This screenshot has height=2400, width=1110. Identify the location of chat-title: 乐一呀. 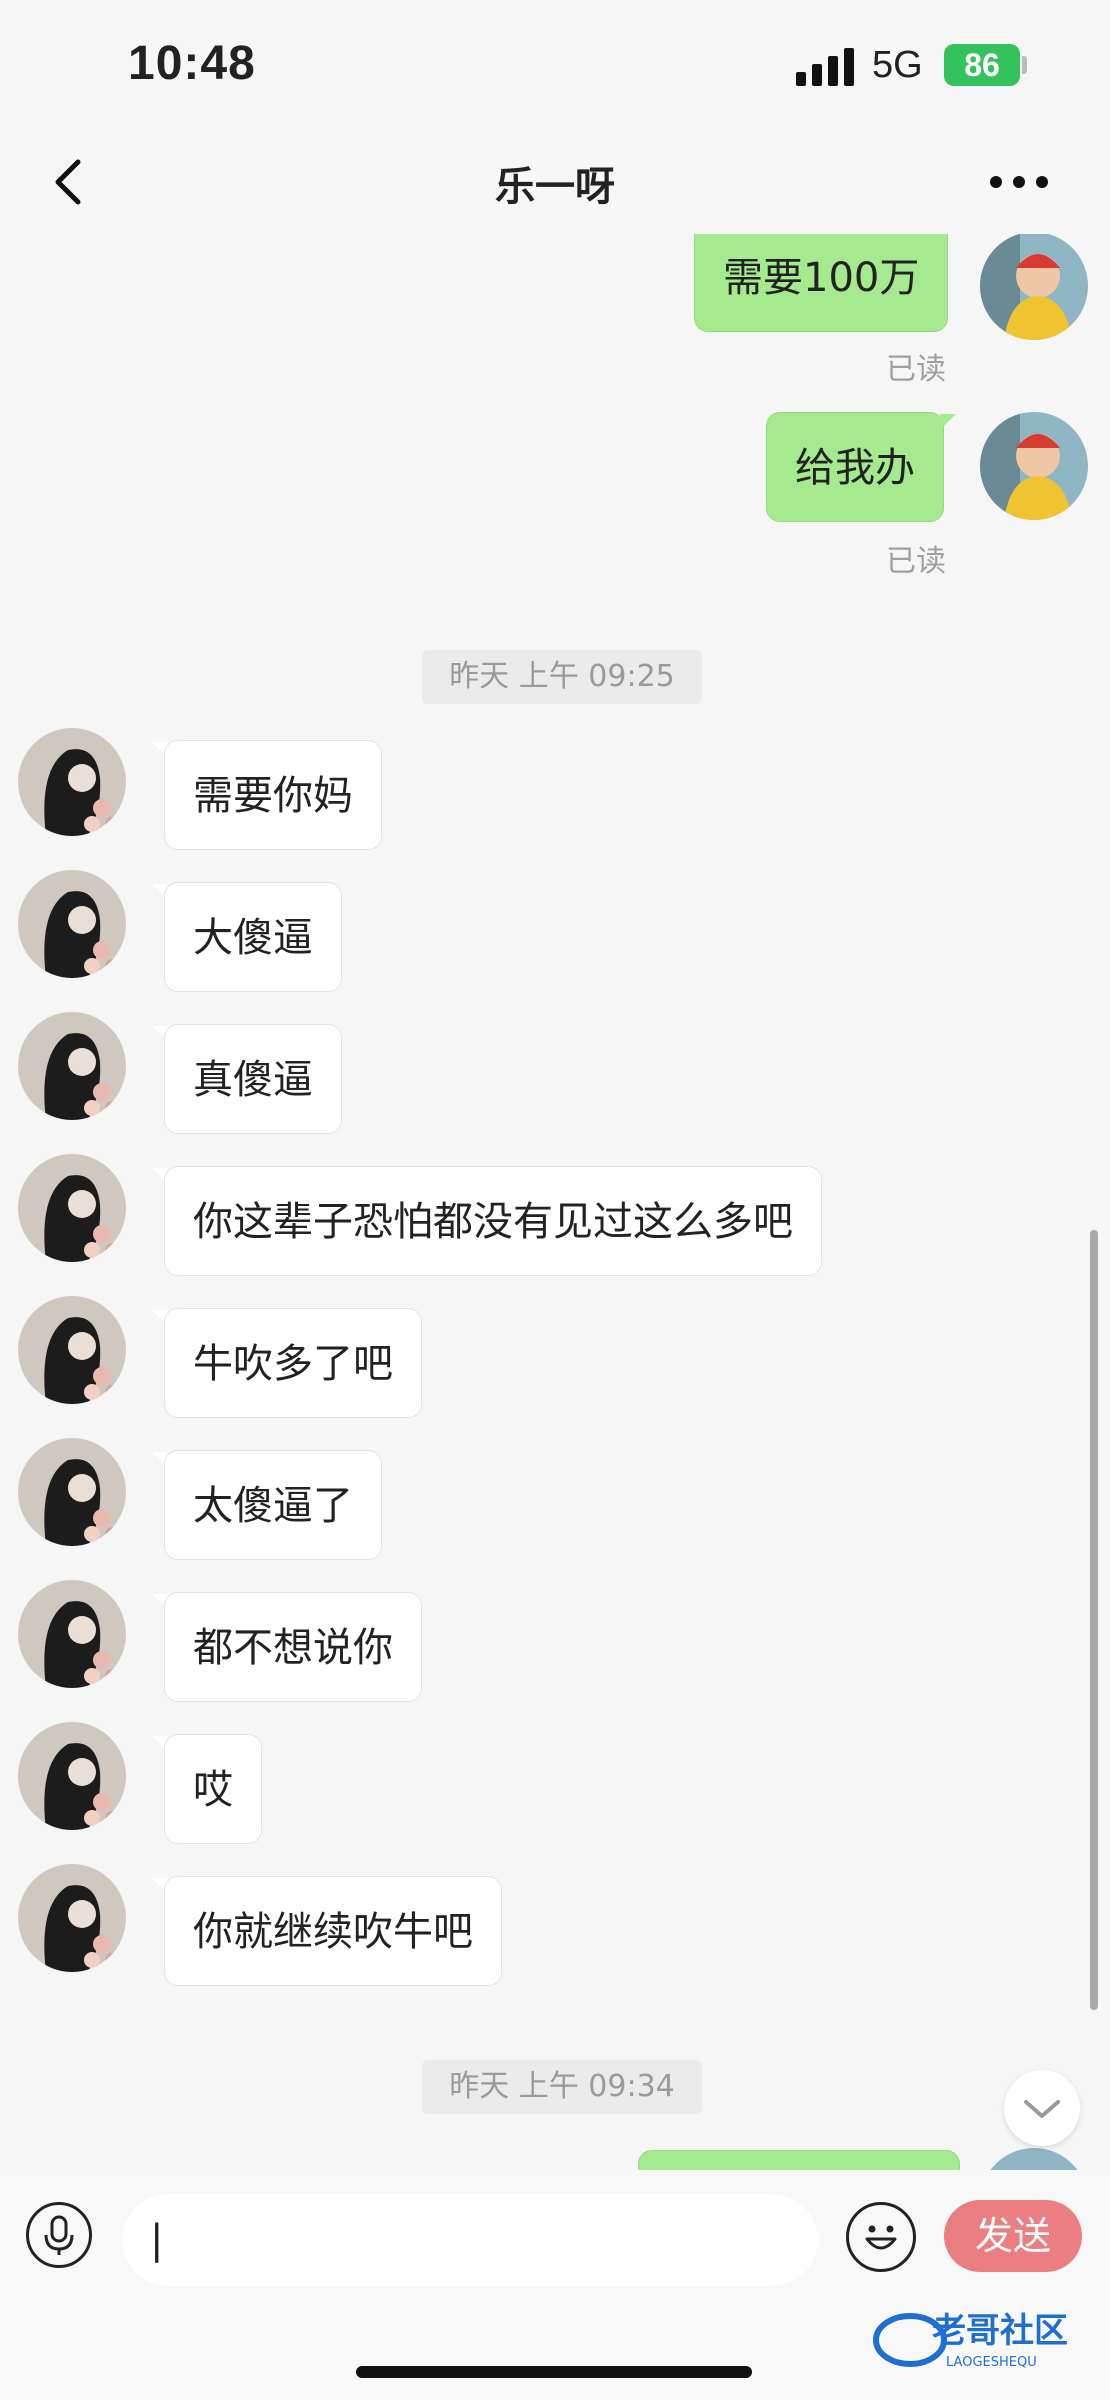
(555, 187).